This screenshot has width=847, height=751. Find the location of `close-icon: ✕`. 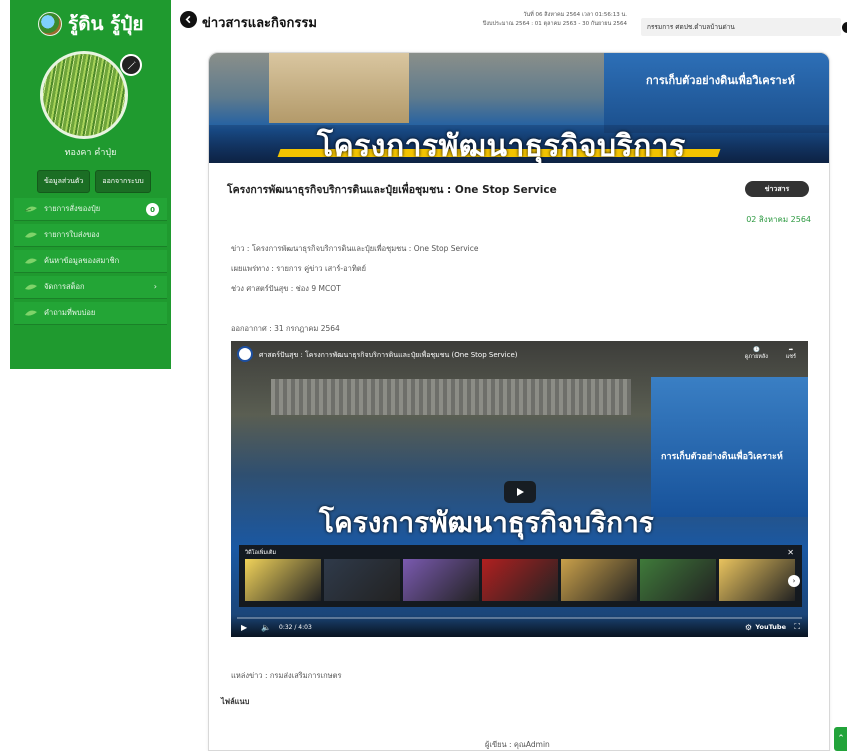

close-icon: ✕ is located at coordinates (790, 552).